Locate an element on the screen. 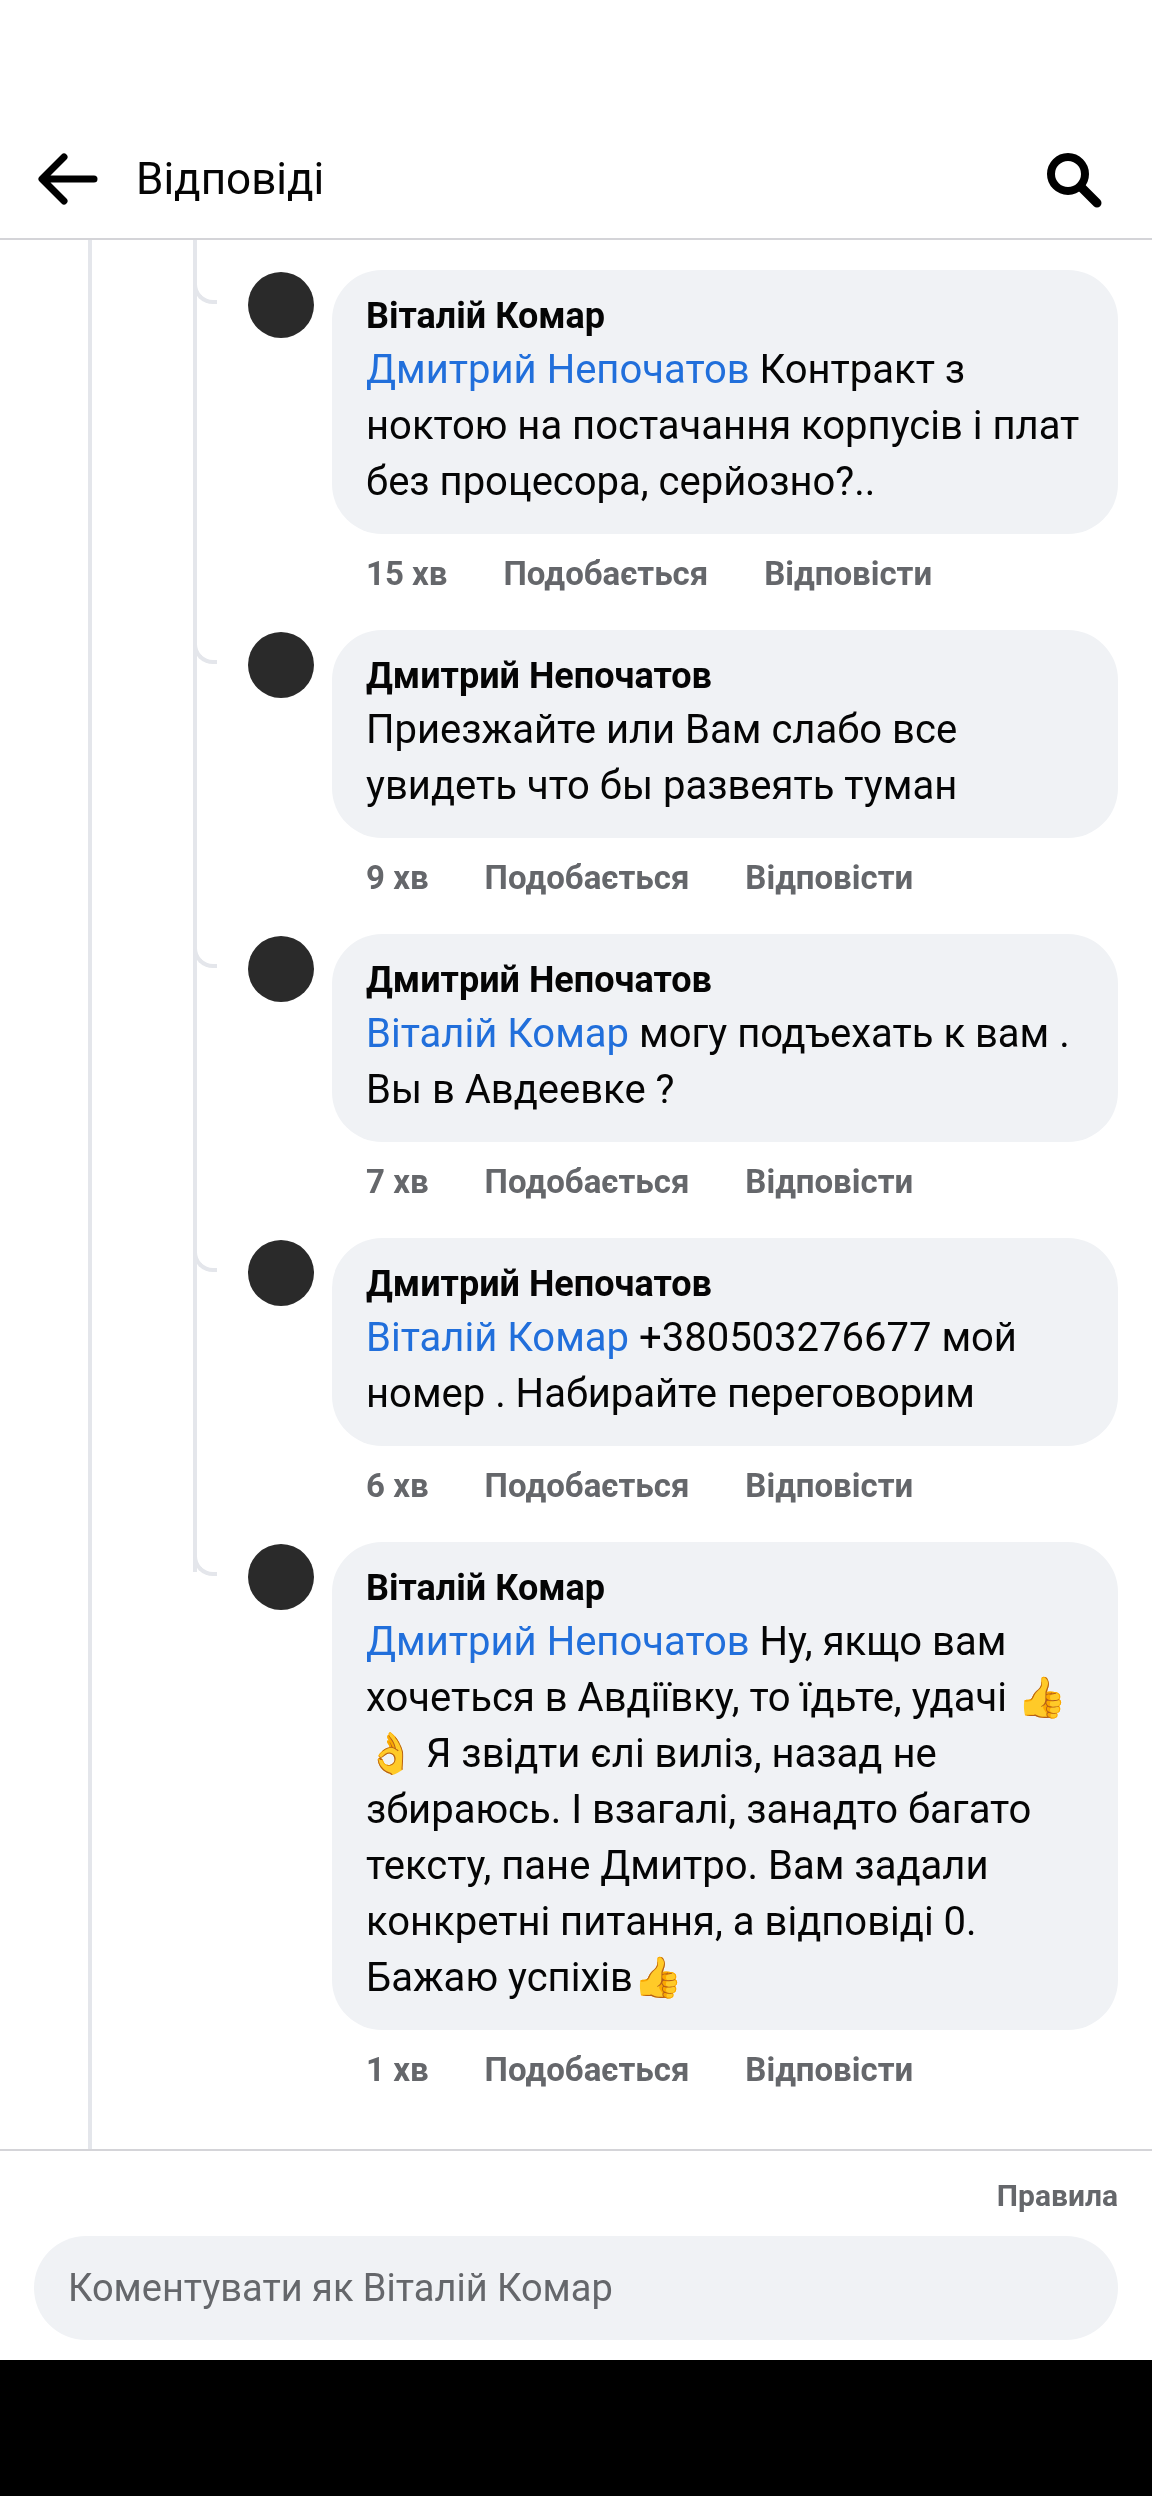 The height and width of the screenshot is (2496, 1152). comment-text: Дмитрий Непочатов Контракт з ноктою на постачання корпусів і плат без процесора, серйозно?.. is located at coordinates (723, 426).